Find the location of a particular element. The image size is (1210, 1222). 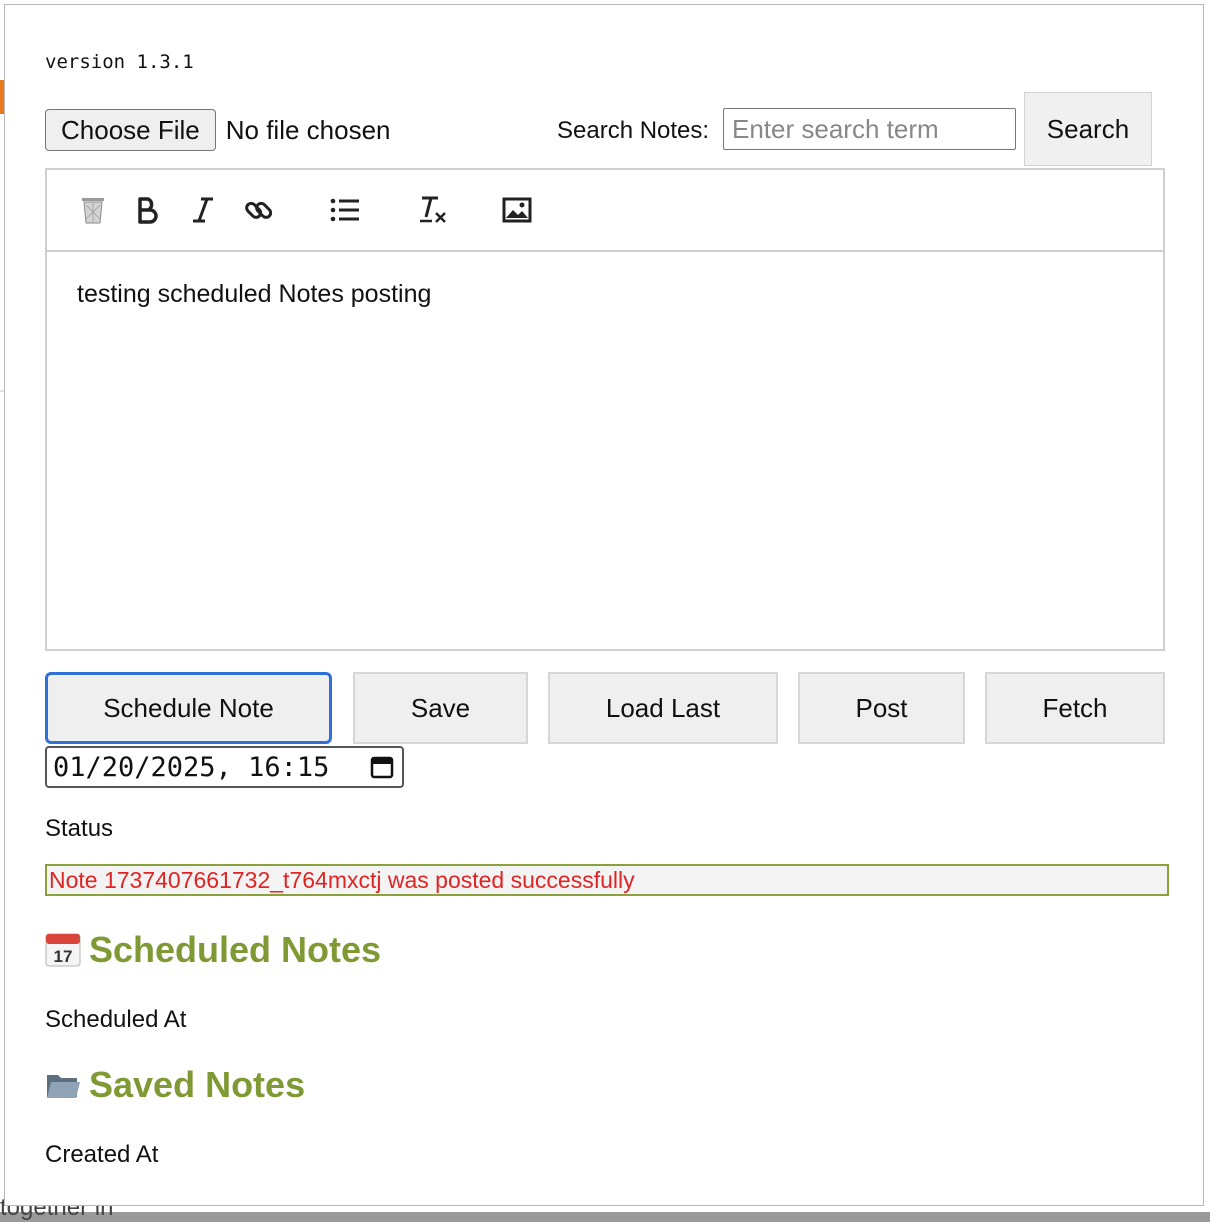

saved-notes-heading: Saved Notes is located at coordinates (175, 1085).